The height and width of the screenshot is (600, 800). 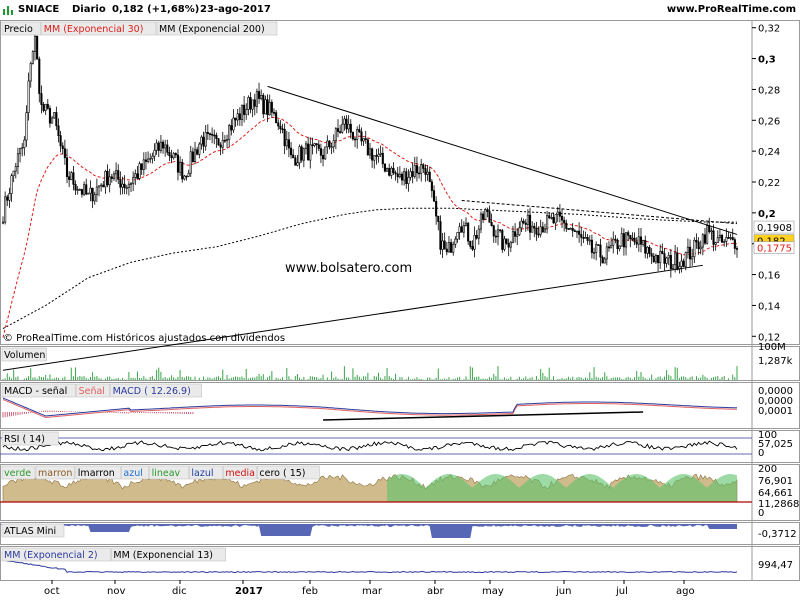 I want to click on y-tick-label: 0,14, so click(x=769, y=306).